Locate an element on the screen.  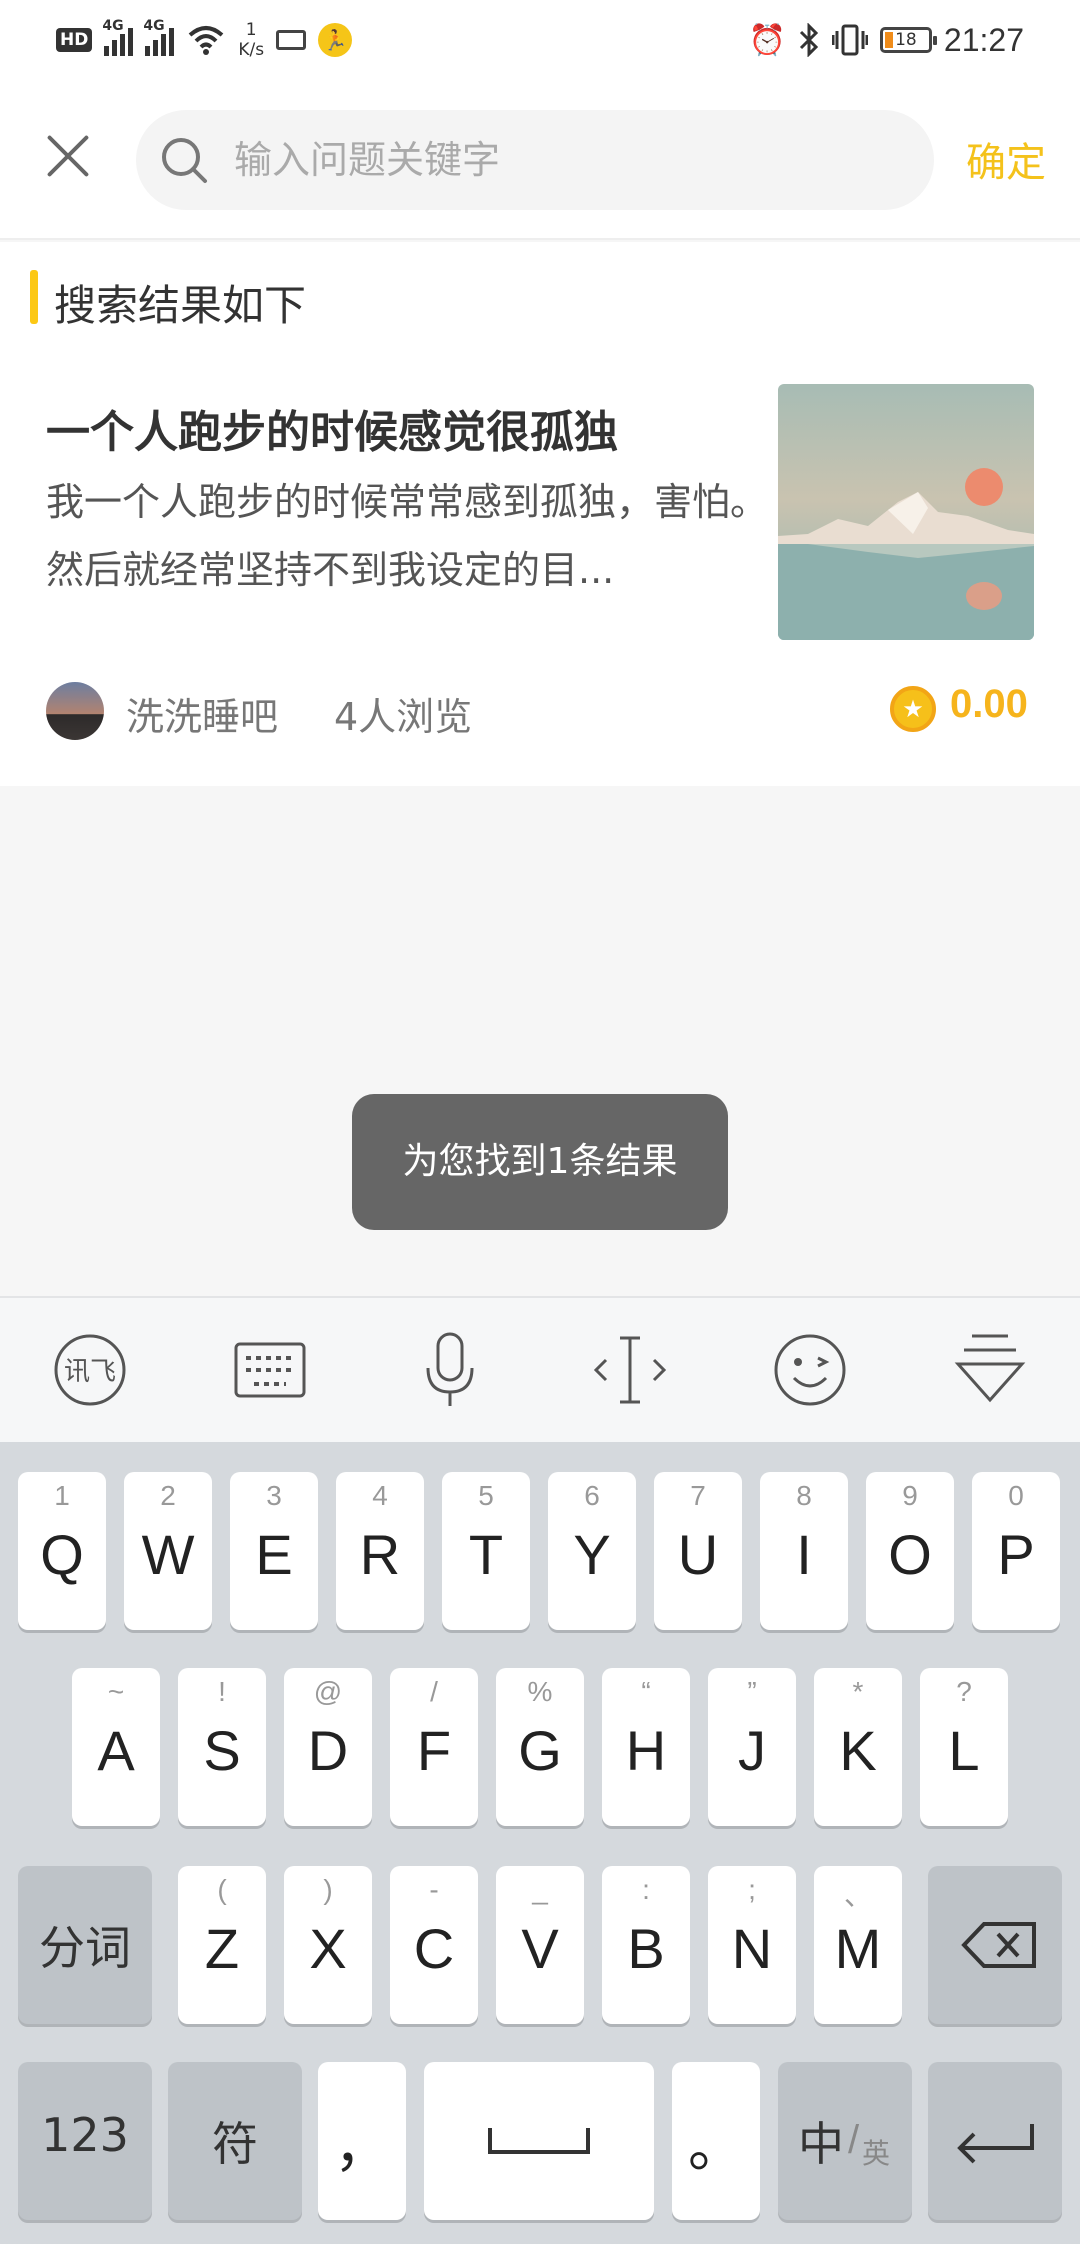
network-type-label: 4G is located at coordinates (154, 26).